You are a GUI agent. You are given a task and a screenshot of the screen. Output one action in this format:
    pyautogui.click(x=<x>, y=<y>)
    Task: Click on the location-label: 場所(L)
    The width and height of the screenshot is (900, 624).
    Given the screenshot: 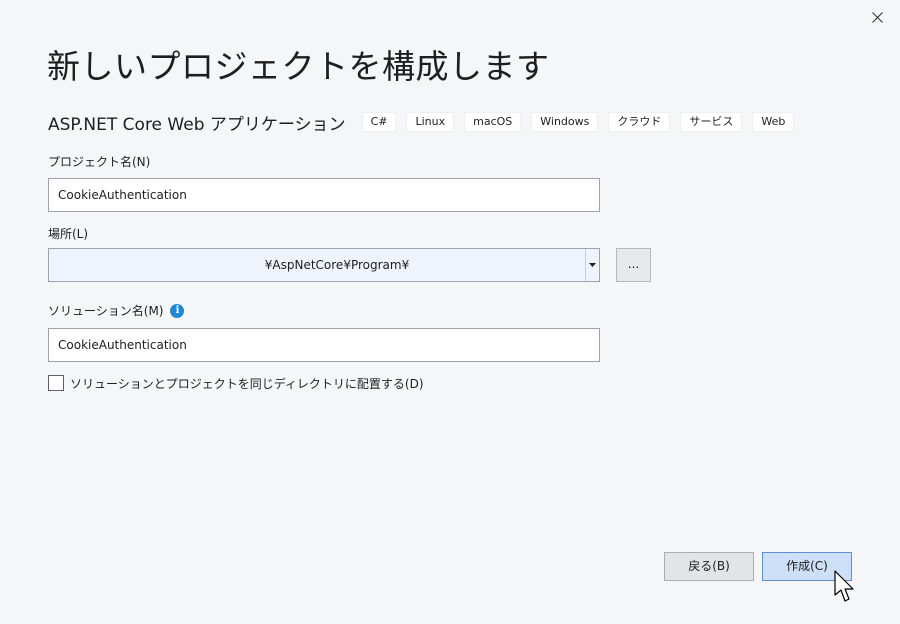 What is the action you would take?
    pyautogui.click(x=68, y=234)
    